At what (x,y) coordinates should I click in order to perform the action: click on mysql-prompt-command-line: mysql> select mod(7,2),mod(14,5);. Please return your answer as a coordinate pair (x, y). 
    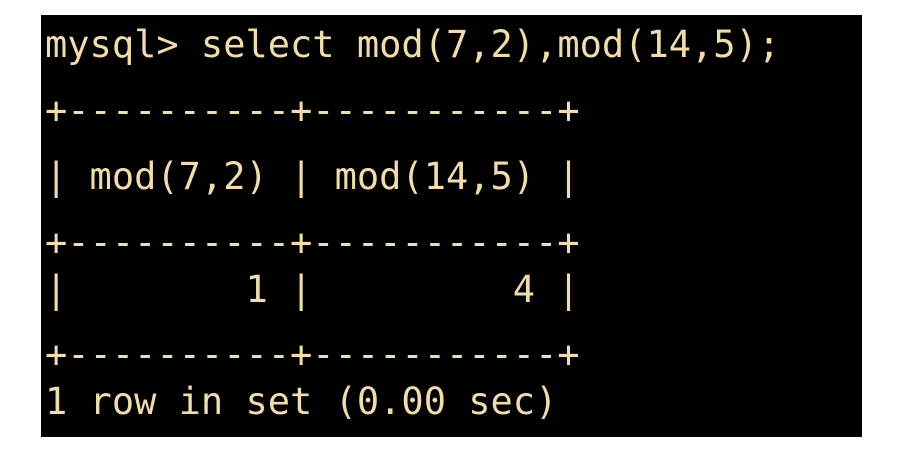
    Looking at the image, I should click on (413, 44).